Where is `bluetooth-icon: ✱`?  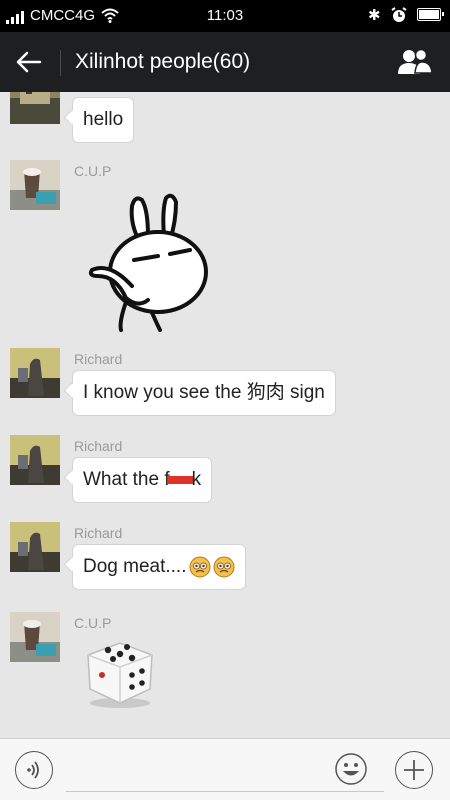 bluetooth-icon: ✱ is located at coordinates (374, 15).